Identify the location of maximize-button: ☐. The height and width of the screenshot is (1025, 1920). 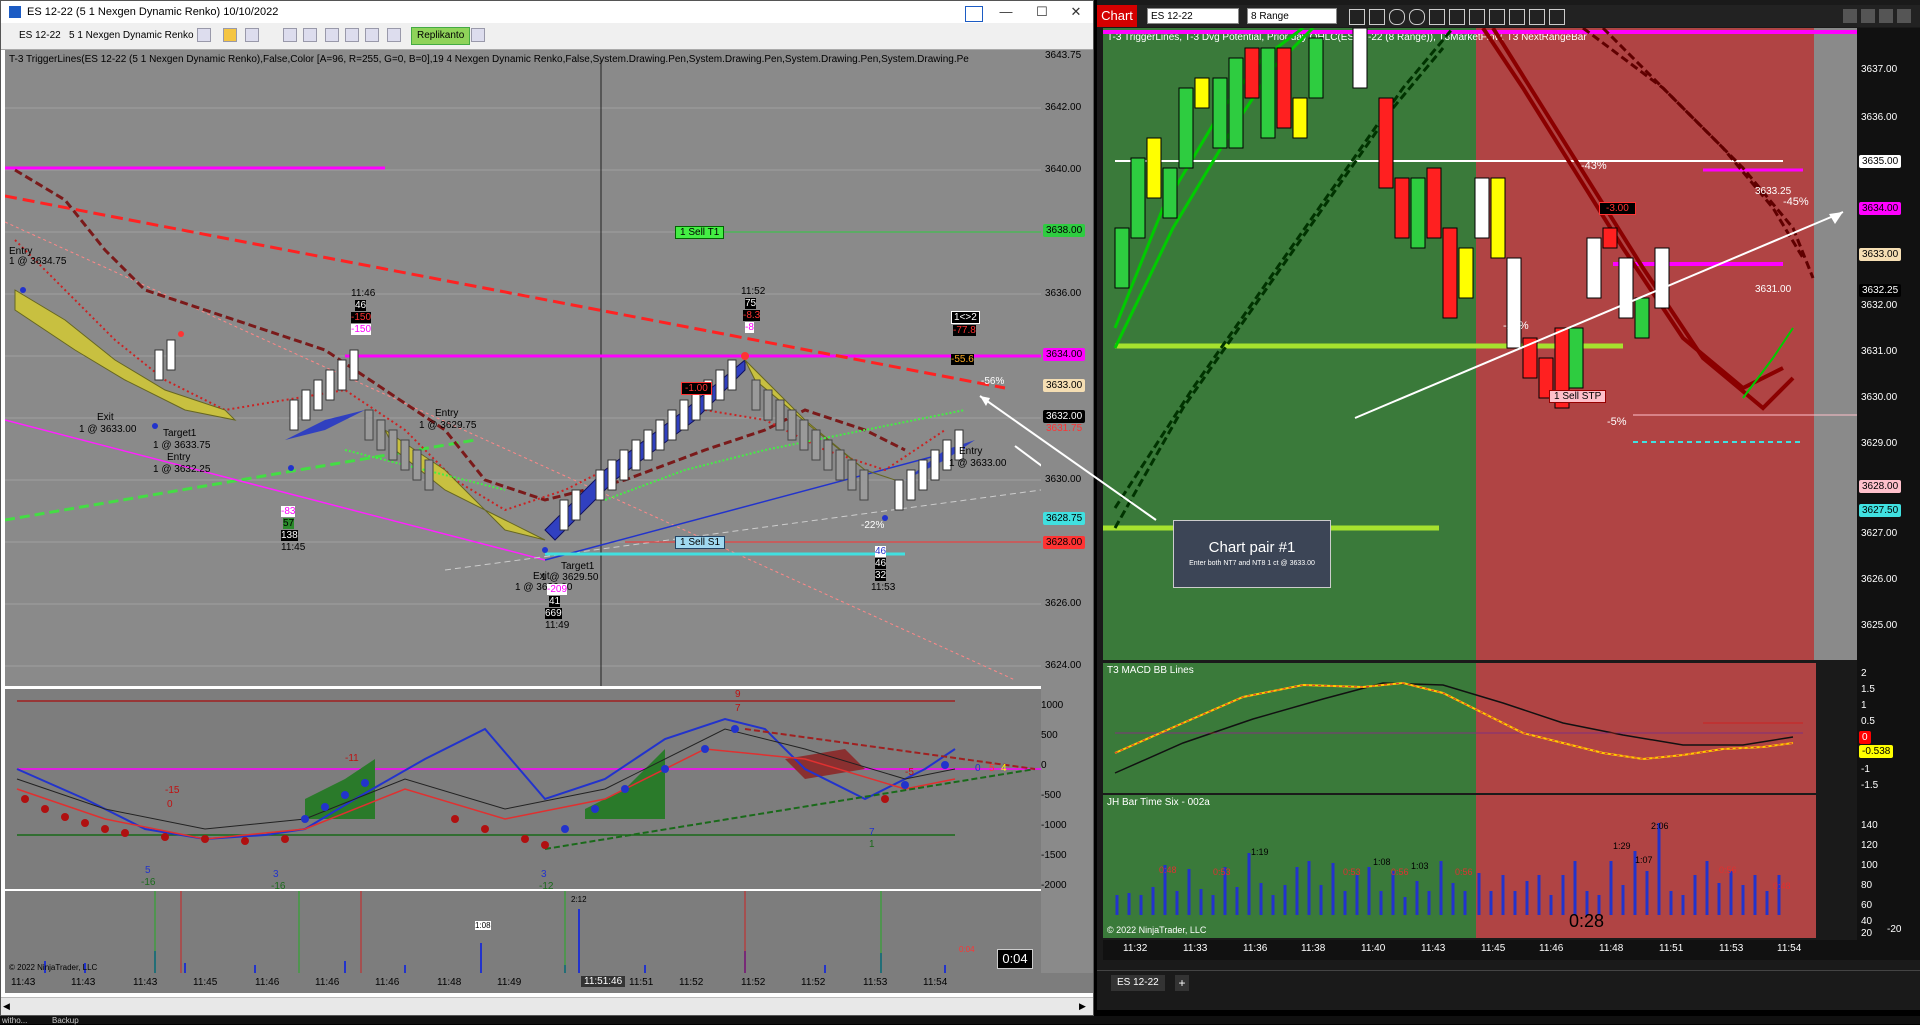
(1042, 12).